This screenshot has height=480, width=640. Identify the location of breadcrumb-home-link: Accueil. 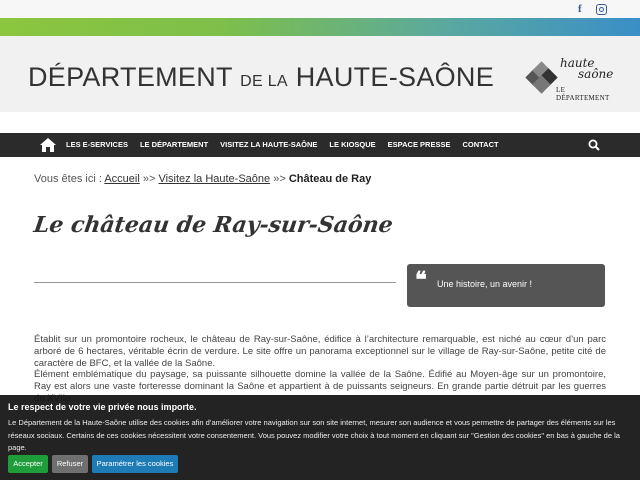
(121, 179).